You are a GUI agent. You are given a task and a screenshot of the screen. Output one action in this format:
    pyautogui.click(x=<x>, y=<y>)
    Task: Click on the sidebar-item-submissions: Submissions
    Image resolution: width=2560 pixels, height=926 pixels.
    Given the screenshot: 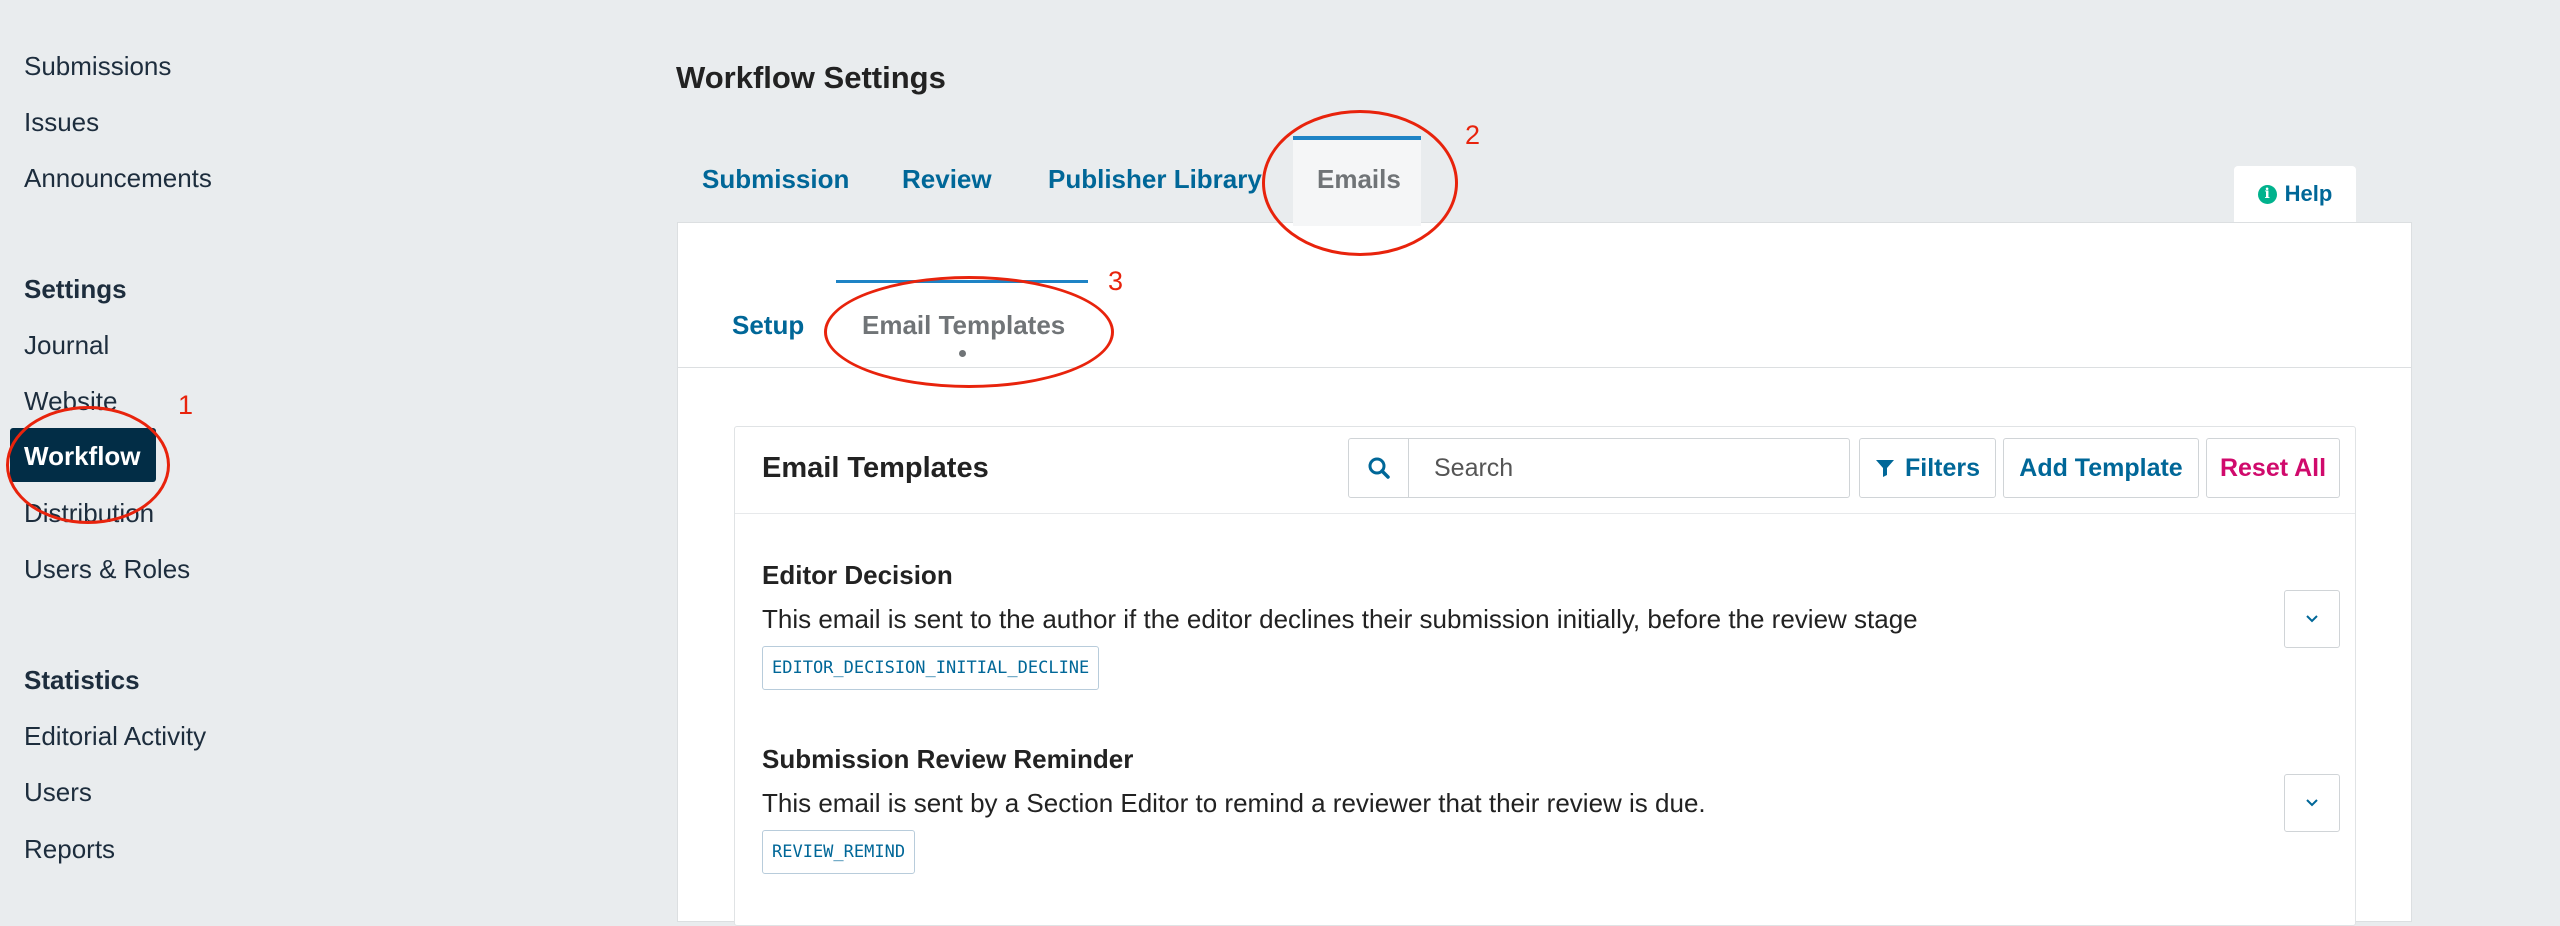 What is the action you would take?
    pyautogui.click(x=97, y=66)
    